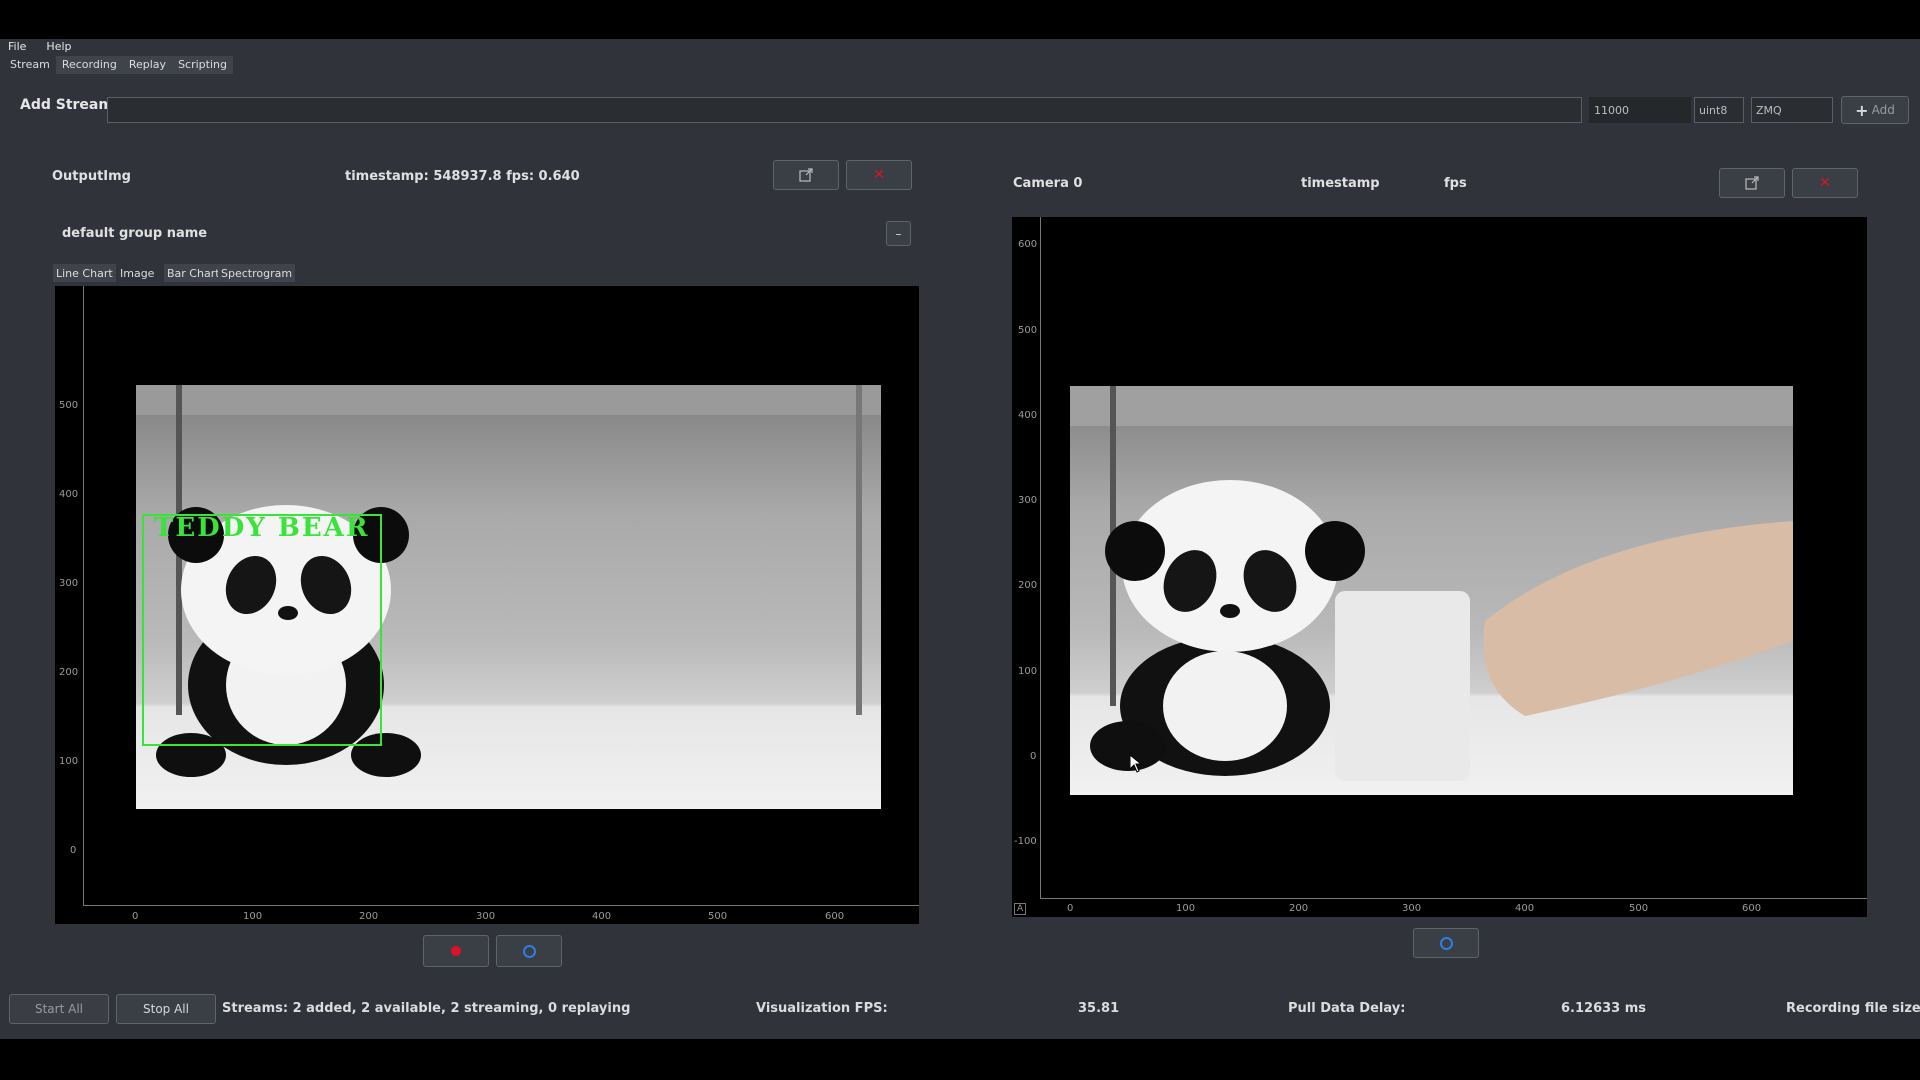 This screenshot has height=1080, width=1920. I want to click on right-remove-button: ✕, so click(1825, 183).